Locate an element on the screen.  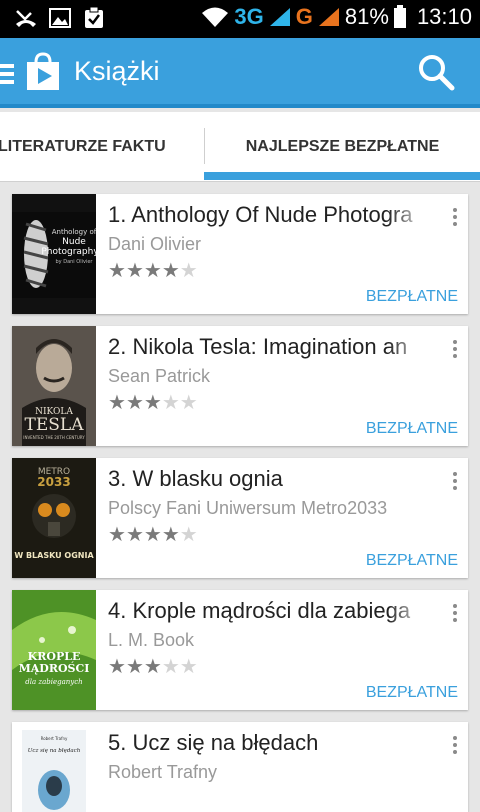
cover-text: MĄDROŚCI is located at coordinates (54, 668).